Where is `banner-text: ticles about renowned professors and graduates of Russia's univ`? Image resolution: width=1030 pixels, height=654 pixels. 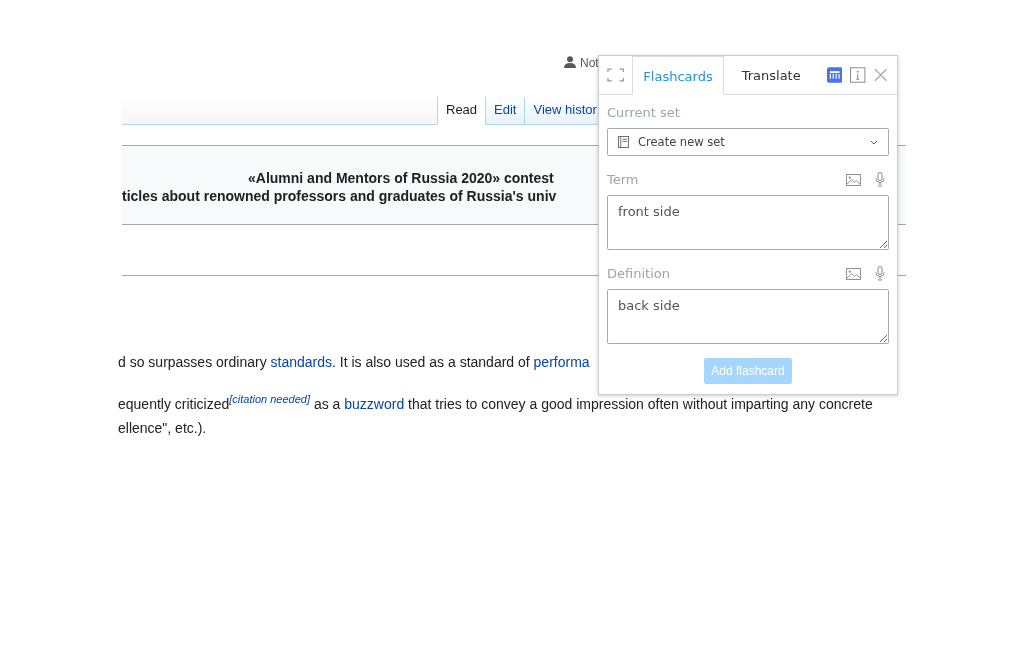
banner-text: ticles about renowned professors and graduates of Russia's univ is located at coordinates (339, 196).